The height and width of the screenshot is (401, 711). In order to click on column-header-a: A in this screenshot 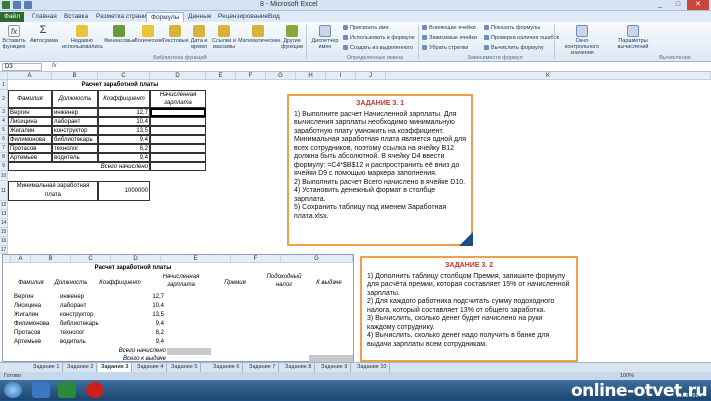, I will do `click(30, 76)`.